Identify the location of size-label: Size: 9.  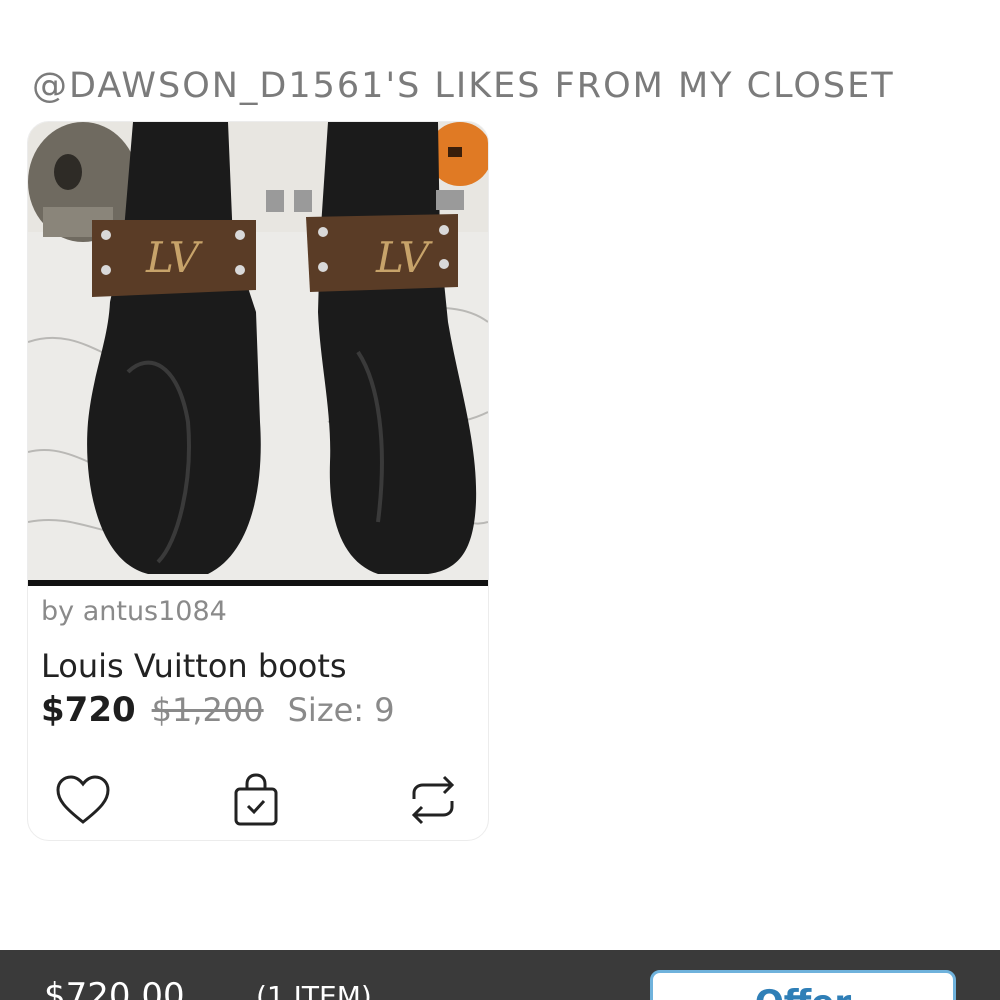
(341, 710).